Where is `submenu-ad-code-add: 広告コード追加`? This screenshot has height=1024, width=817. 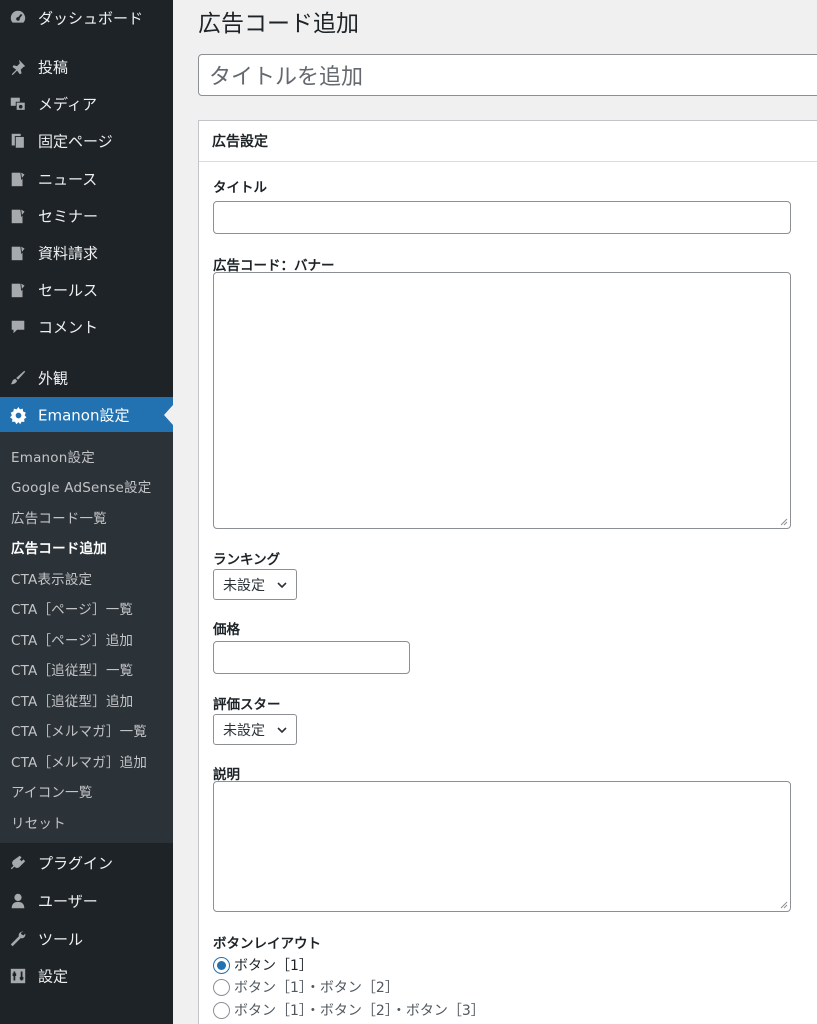
submenu-ad-code-add: 広告コード追加 is located at coordinates (59, 547).